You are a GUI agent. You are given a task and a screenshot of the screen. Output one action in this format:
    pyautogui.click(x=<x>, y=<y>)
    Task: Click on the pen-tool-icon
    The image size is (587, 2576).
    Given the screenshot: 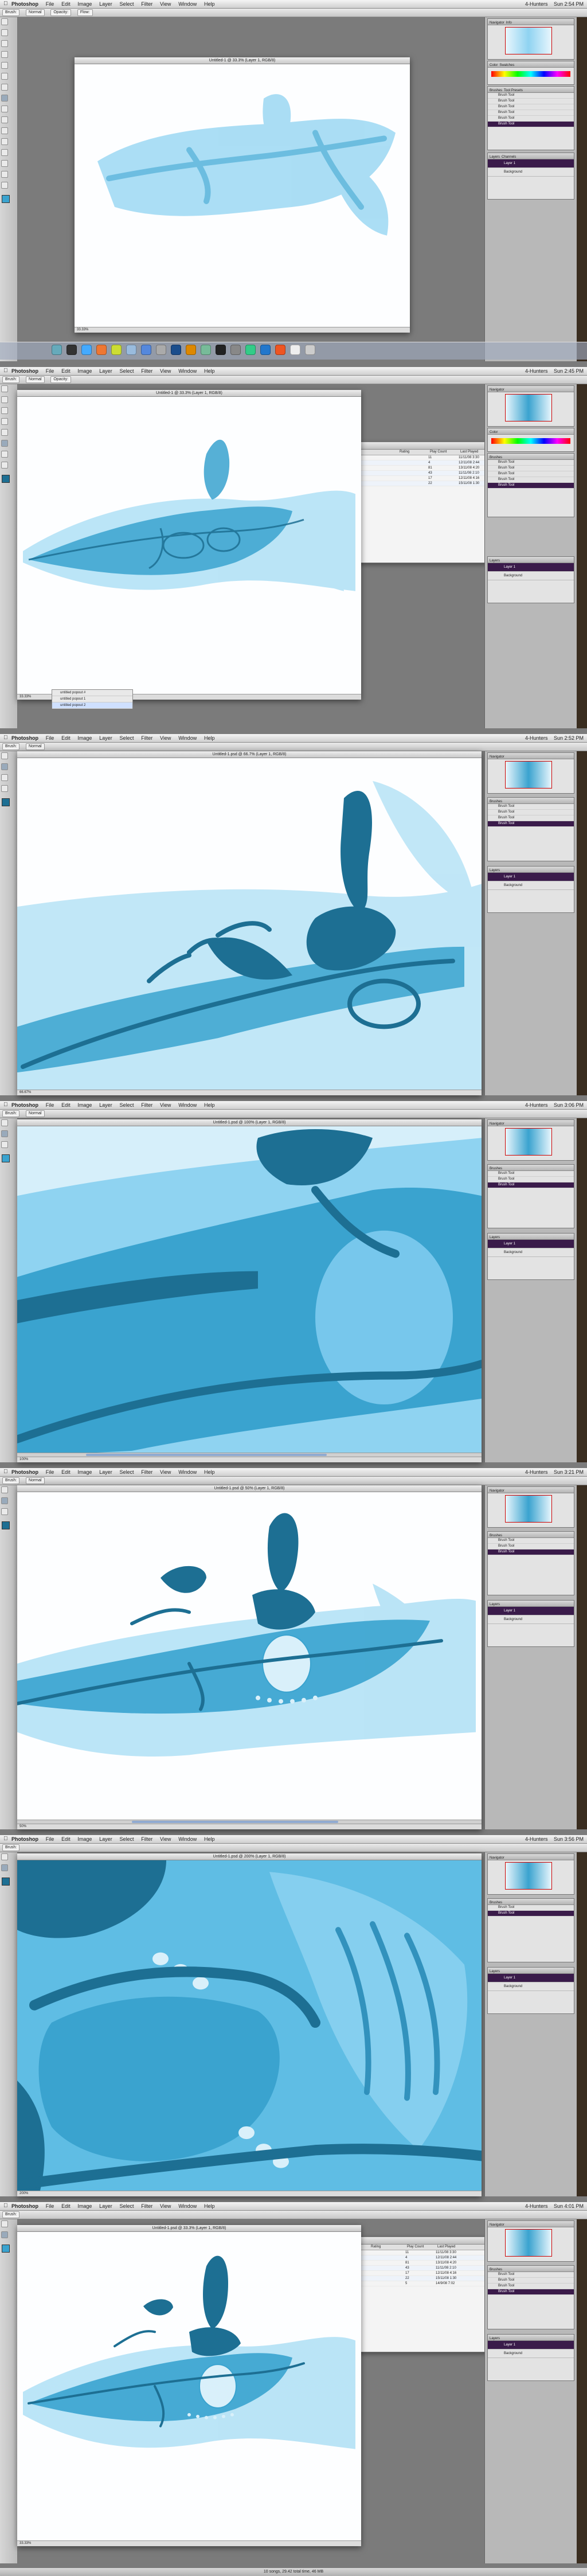 What is the action you would take?
    pyautogui.click(x=4, y=175)
    